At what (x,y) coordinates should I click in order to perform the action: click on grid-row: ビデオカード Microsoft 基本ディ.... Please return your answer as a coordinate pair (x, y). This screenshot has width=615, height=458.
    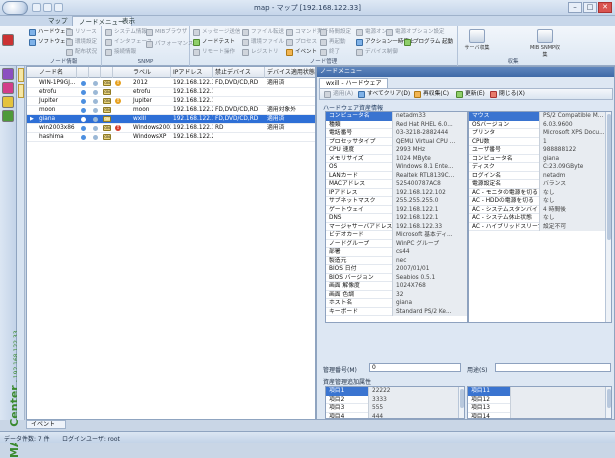
    Looking at the image, I should click on (396, 235).